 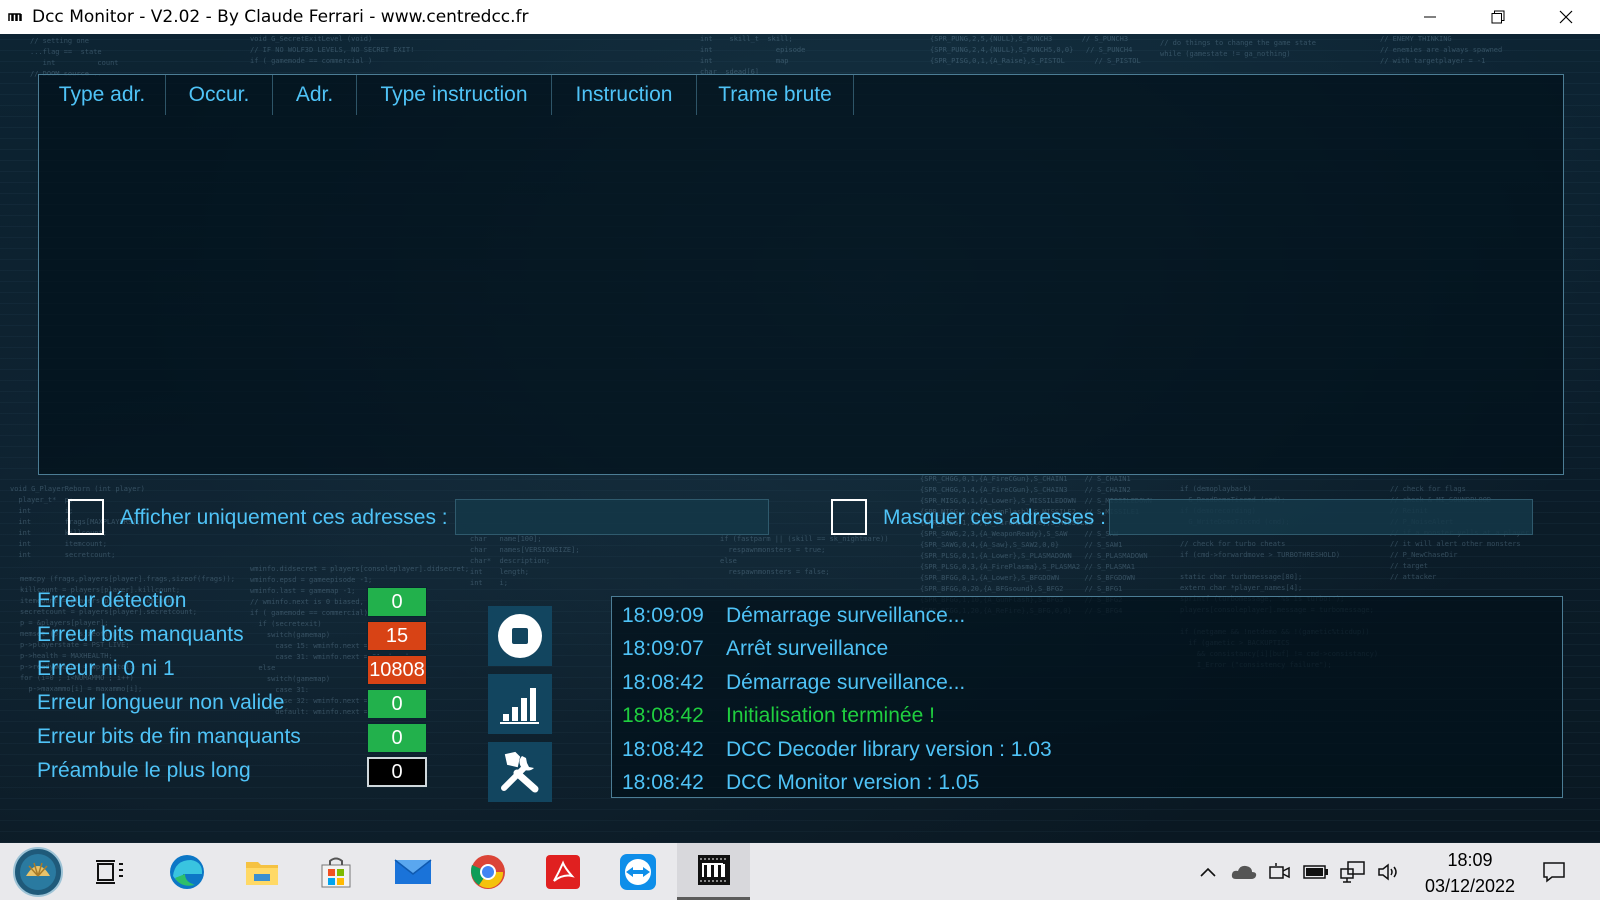 I want to click on close-icon, so click(x=1566, y=17).